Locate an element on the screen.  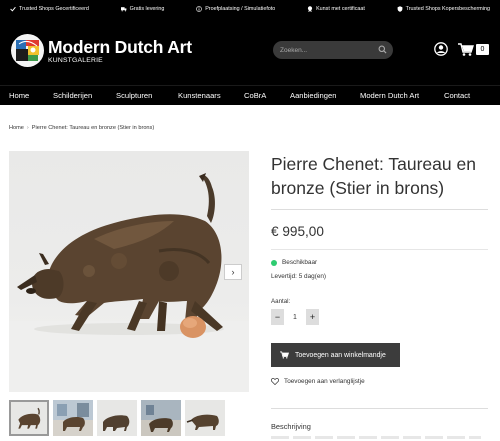
trust-item-label: Gratis levering is located at coordinates (147, 9).